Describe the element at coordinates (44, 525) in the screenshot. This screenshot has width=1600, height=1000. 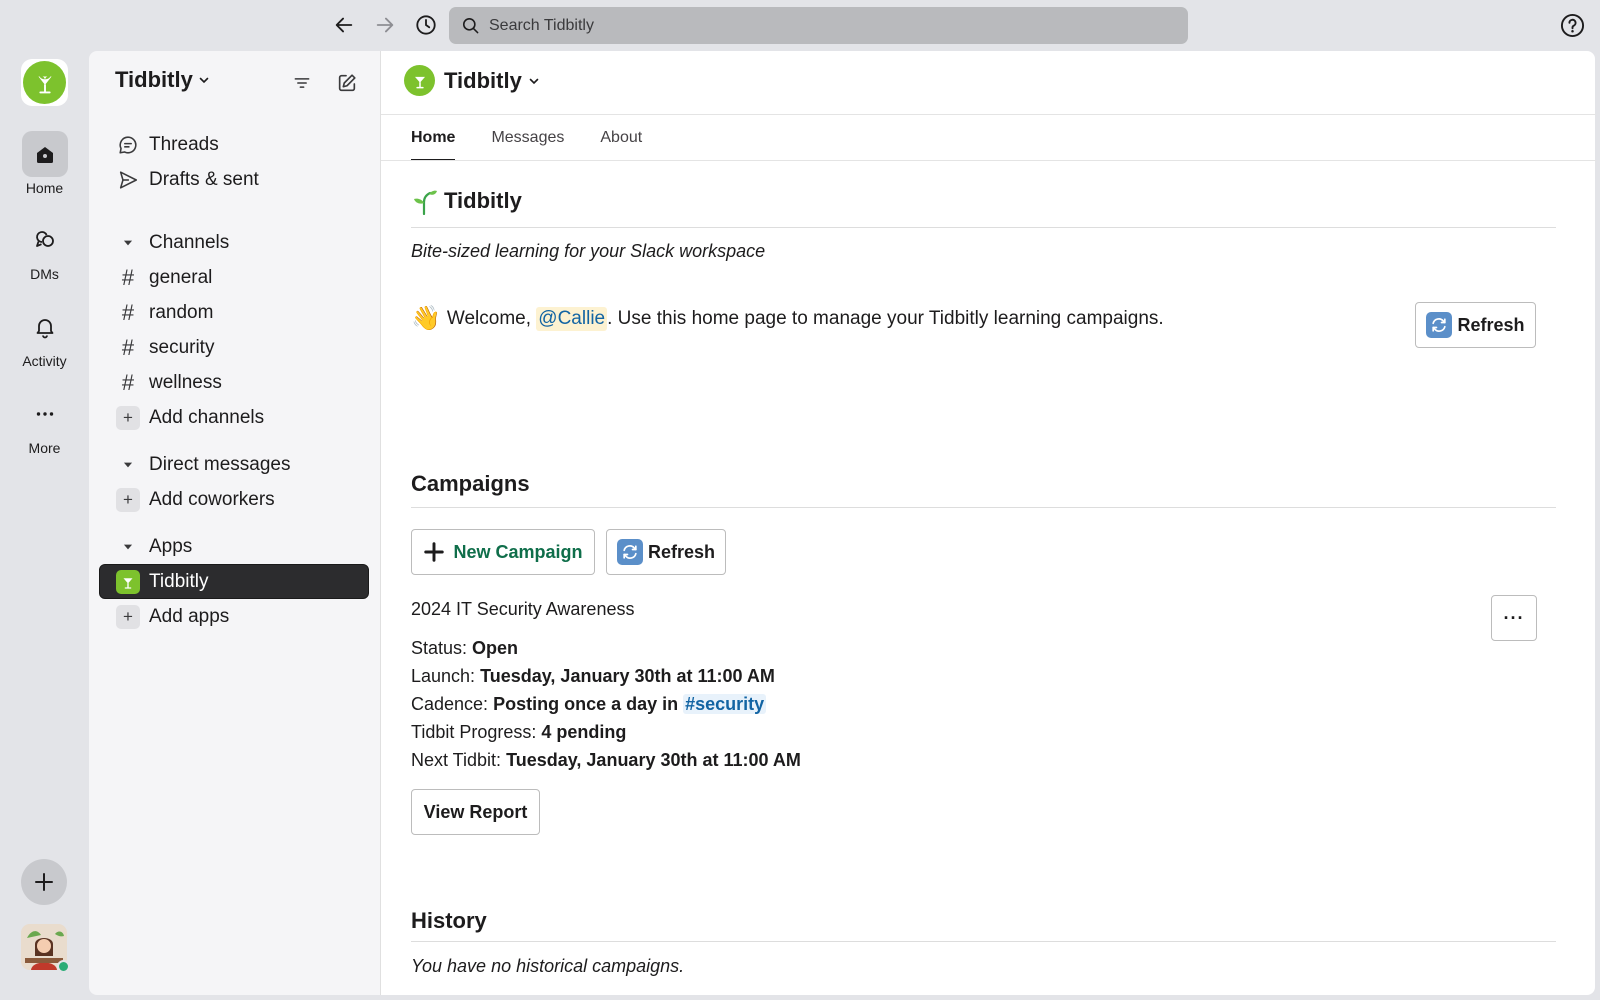
I see `workspace-rail: Home DMs Activity More` at that location.